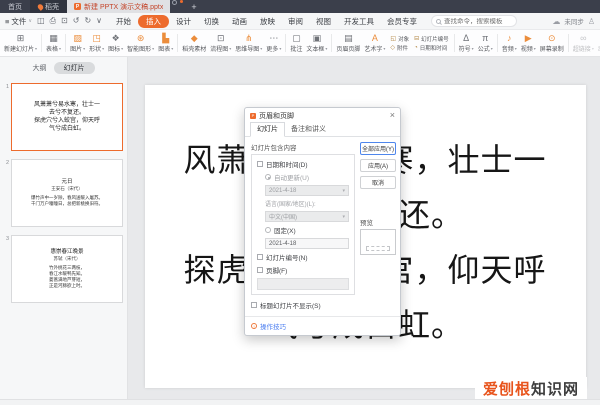 The height and width of the screenshot is (405, 600). I want to click on menu-tab-animation: 动画, so click(239, 21).